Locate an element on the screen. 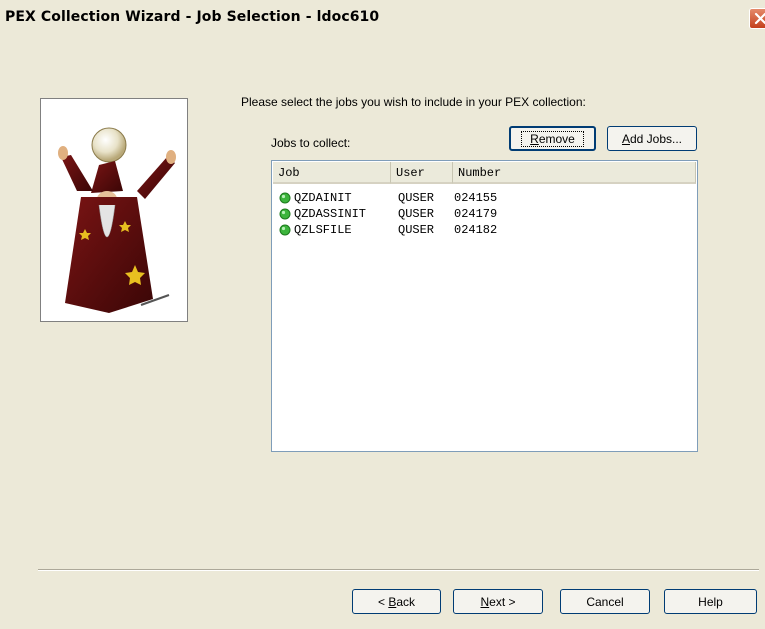 The height and width of the screenshot is (629, 765). help-button: Help is located at coordinates (710, 601).